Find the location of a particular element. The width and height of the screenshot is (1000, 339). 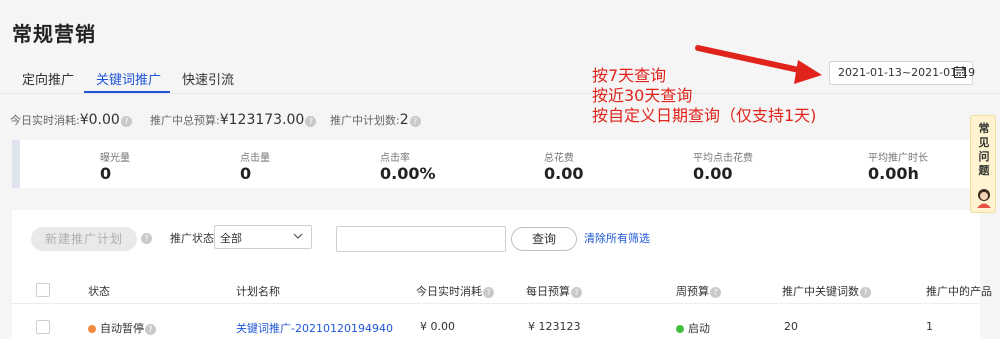

metric-label: 点击量 is located at coordinates (255, 158).